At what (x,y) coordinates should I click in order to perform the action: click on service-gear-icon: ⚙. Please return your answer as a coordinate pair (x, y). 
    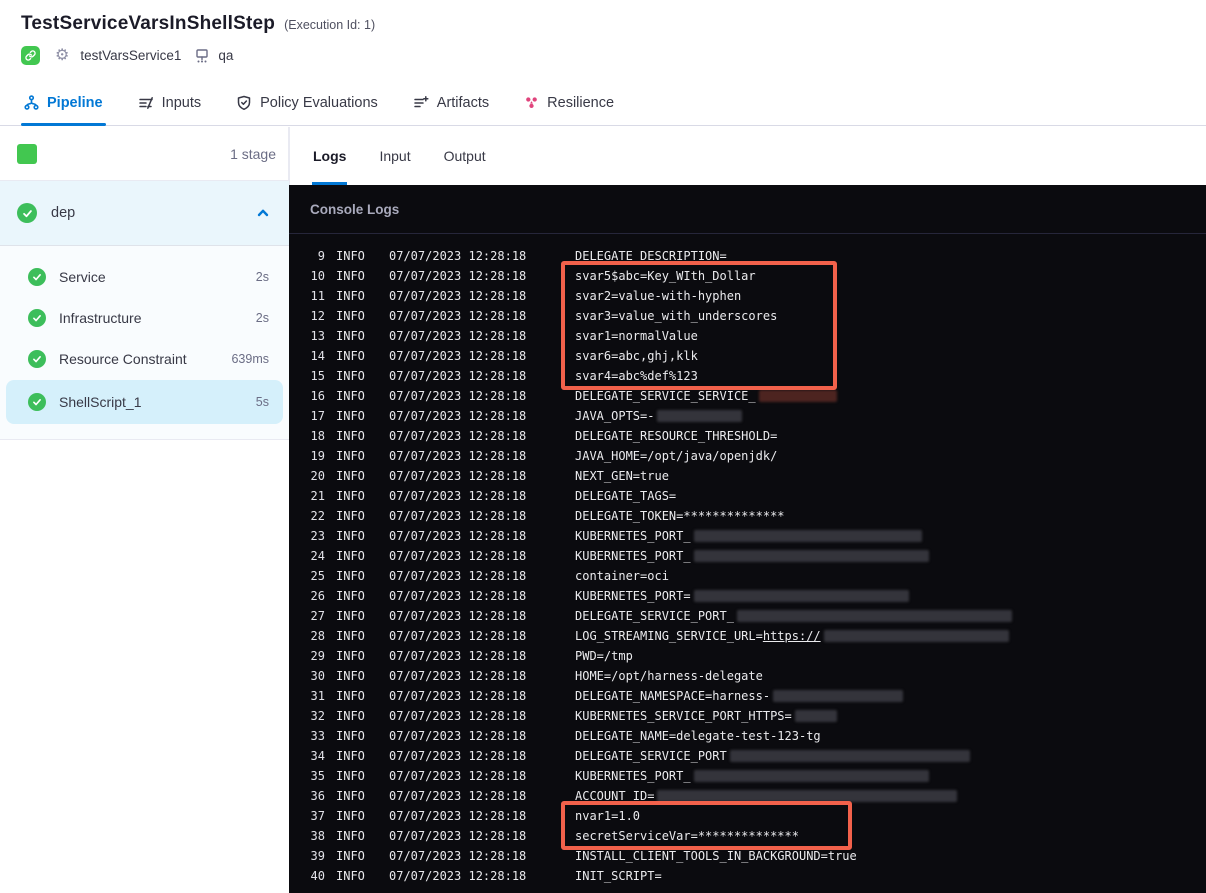
    Looking at the image, I should click on (62, 55).